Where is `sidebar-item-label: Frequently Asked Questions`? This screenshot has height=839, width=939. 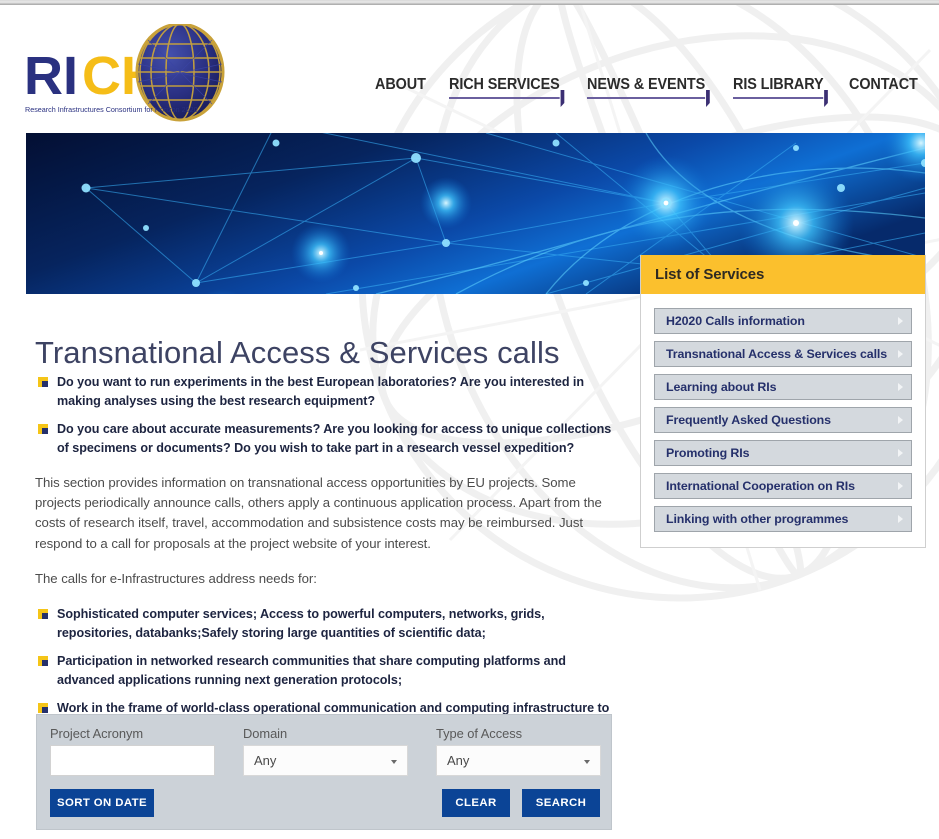
sidebar-item-label: Frequently Asked Questions is located at coordinates (748, 420).